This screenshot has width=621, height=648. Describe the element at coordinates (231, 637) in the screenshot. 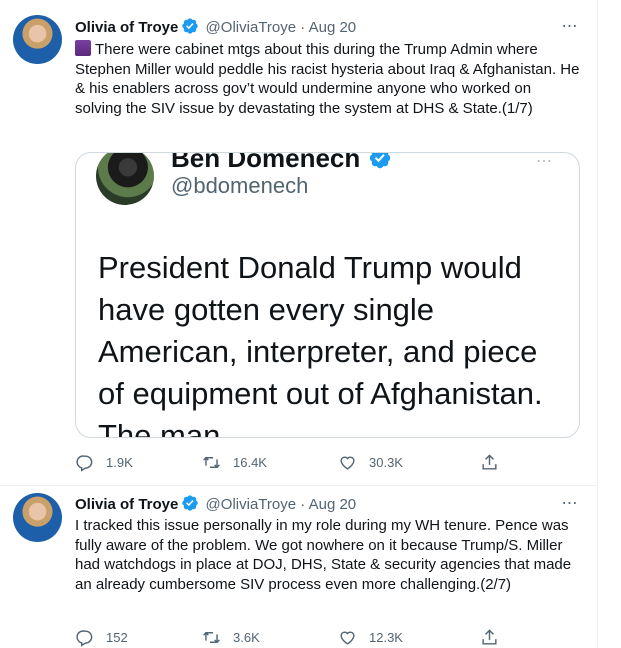

I see `retweet-button: 3.6K` at that location.